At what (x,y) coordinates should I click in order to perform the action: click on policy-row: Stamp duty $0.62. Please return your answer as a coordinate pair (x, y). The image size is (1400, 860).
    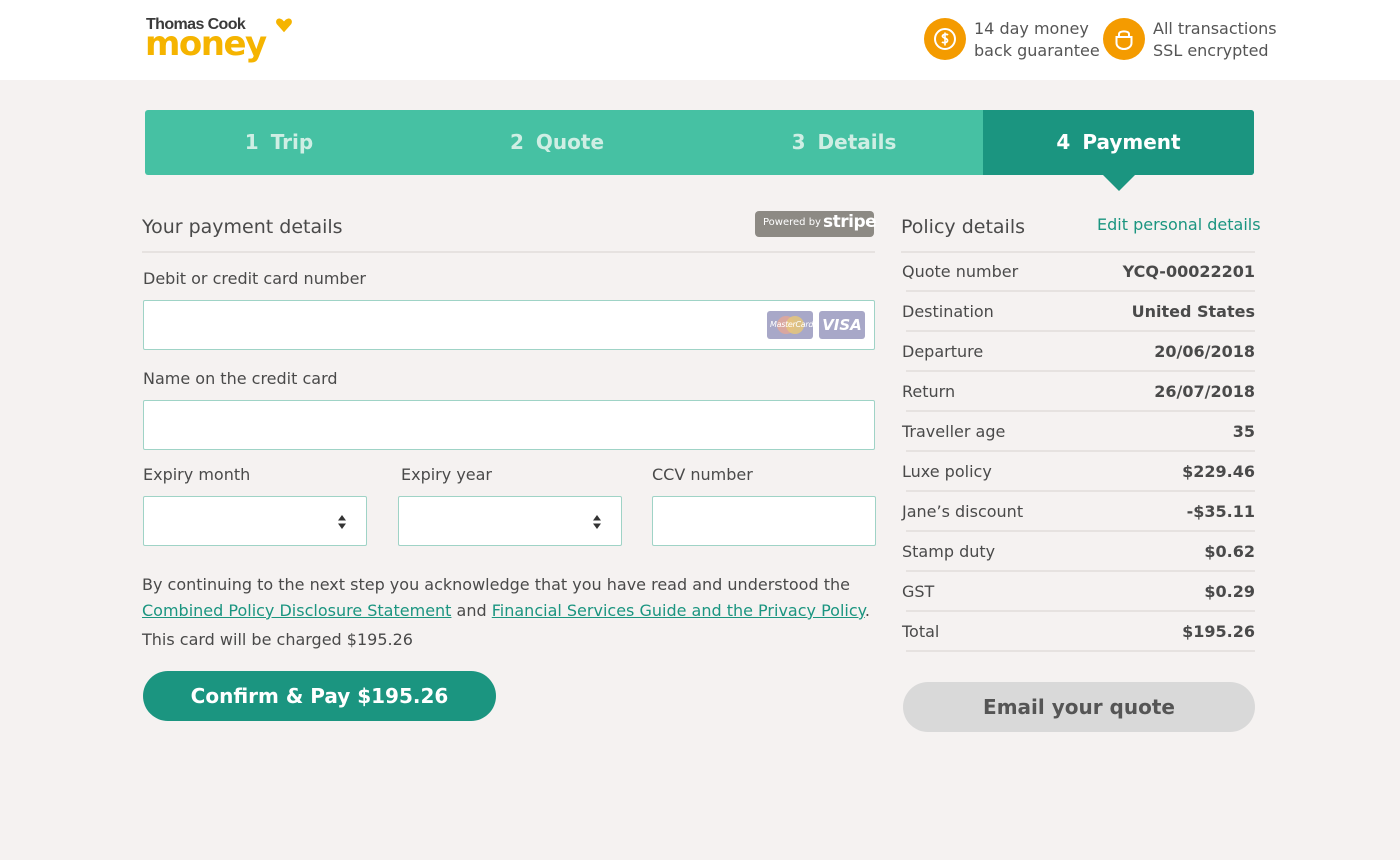
    Looking at the image, I should click on (1078, 552).